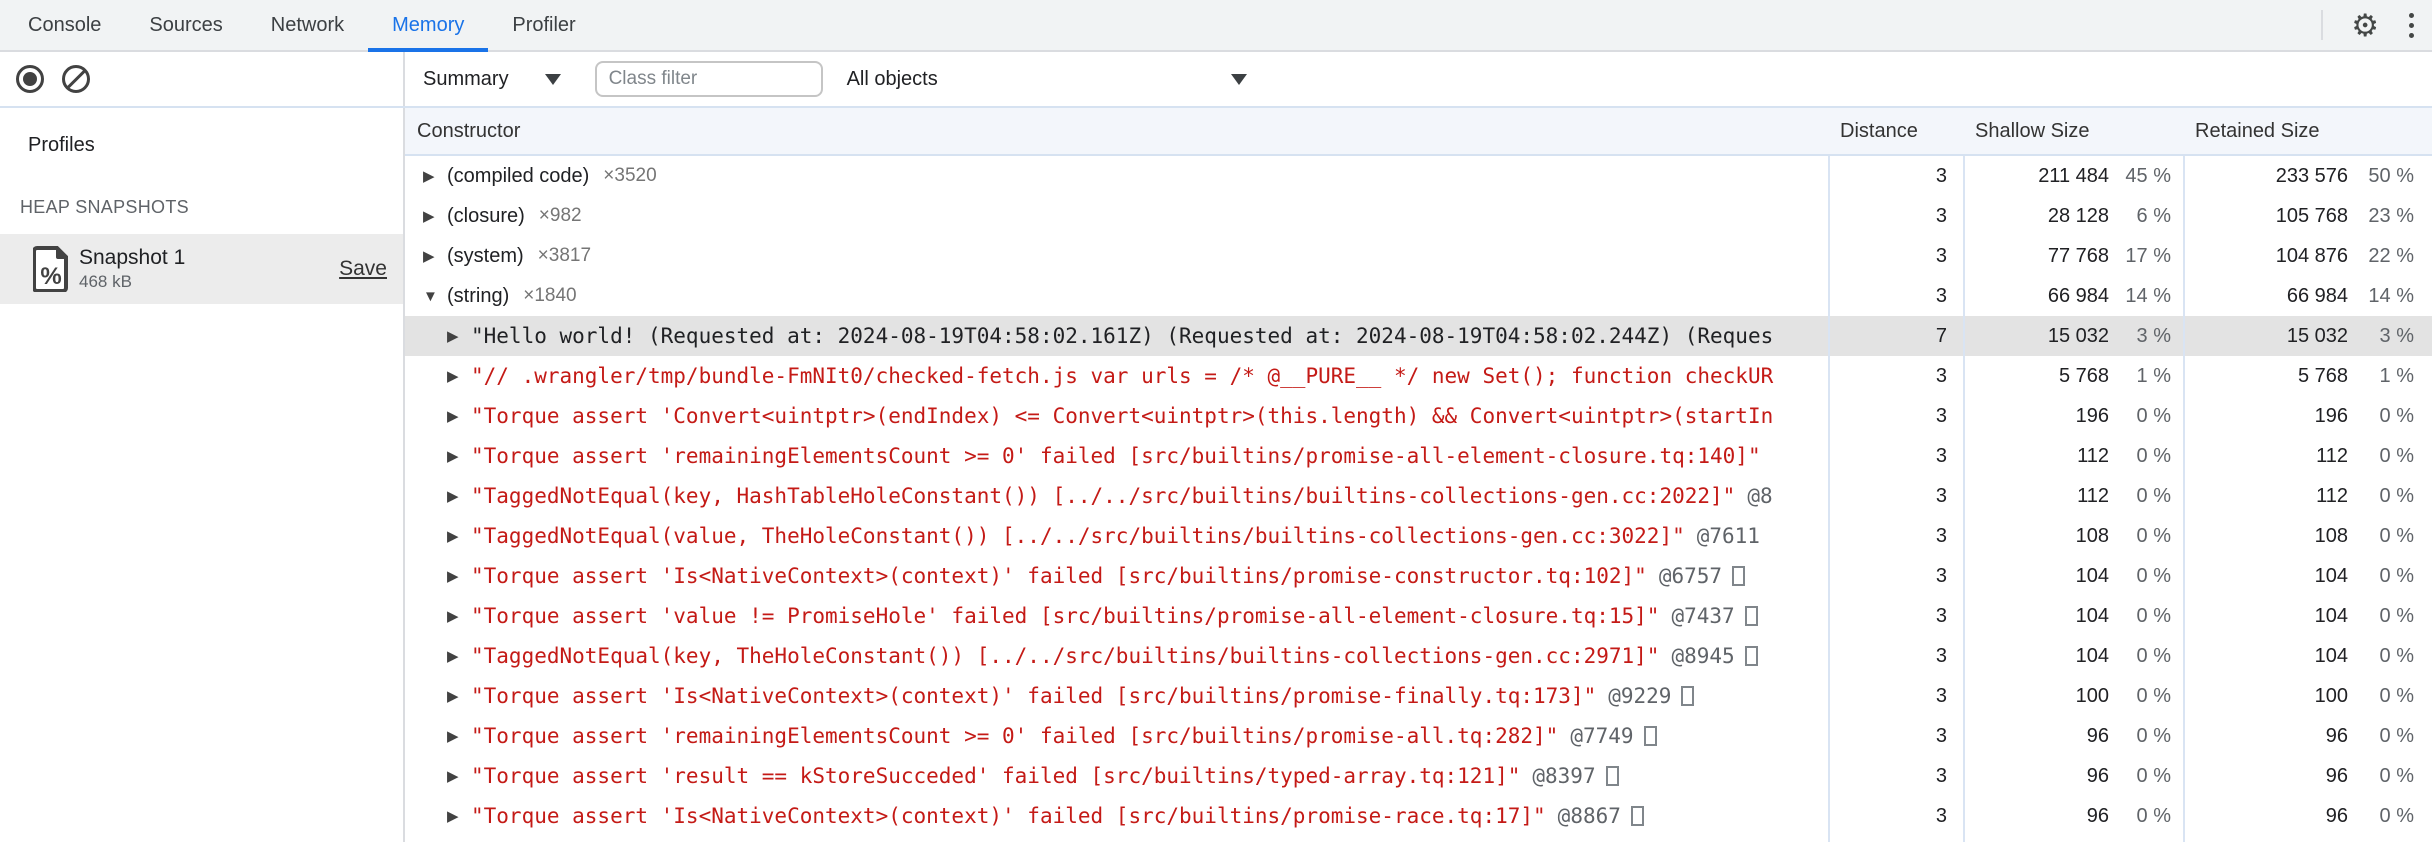 Image resolution: width=2432 pixels, height=842 pixels. What do you see at coordinates (2317, 295) in the screenshot?
I see `retained-size-value: 66 984` at bounding box center [2317, 295].